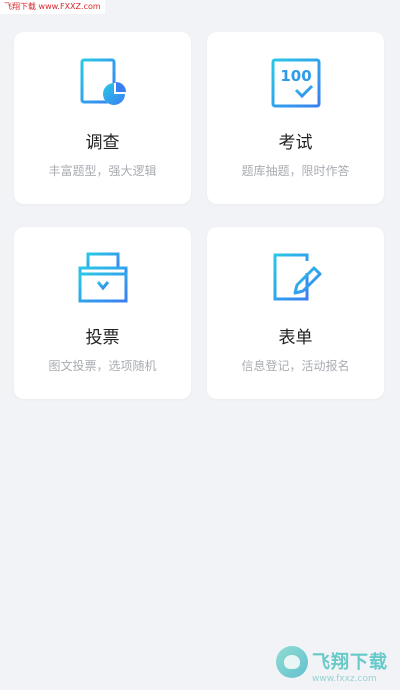 The image size is (400, 690). I want to click on card-title: 调查, so click(102, 143).